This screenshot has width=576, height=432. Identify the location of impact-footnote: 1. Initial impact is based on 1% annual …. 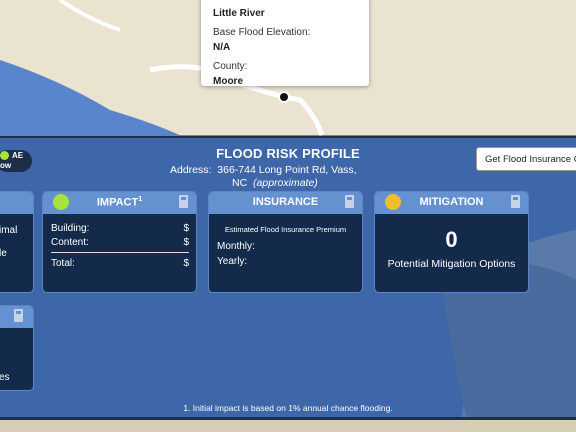
(288, 408).